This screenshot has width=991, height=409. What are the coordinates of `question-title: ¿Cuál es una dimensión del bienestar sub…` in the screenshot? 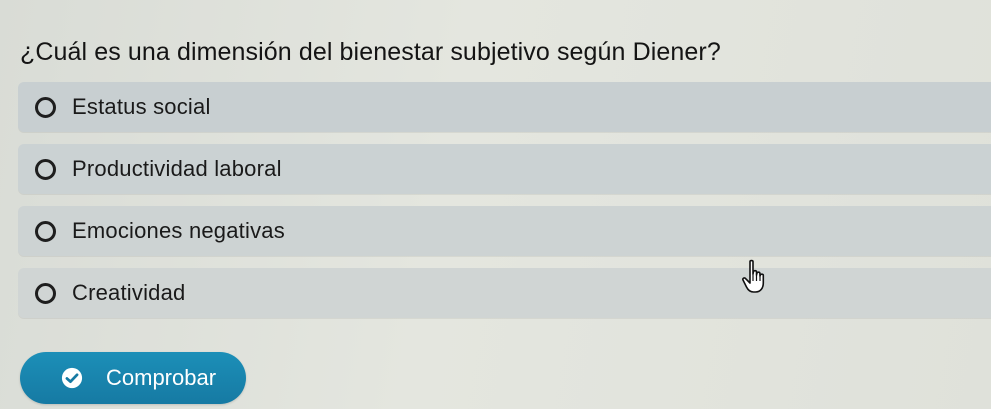 It's located at (370, 52).